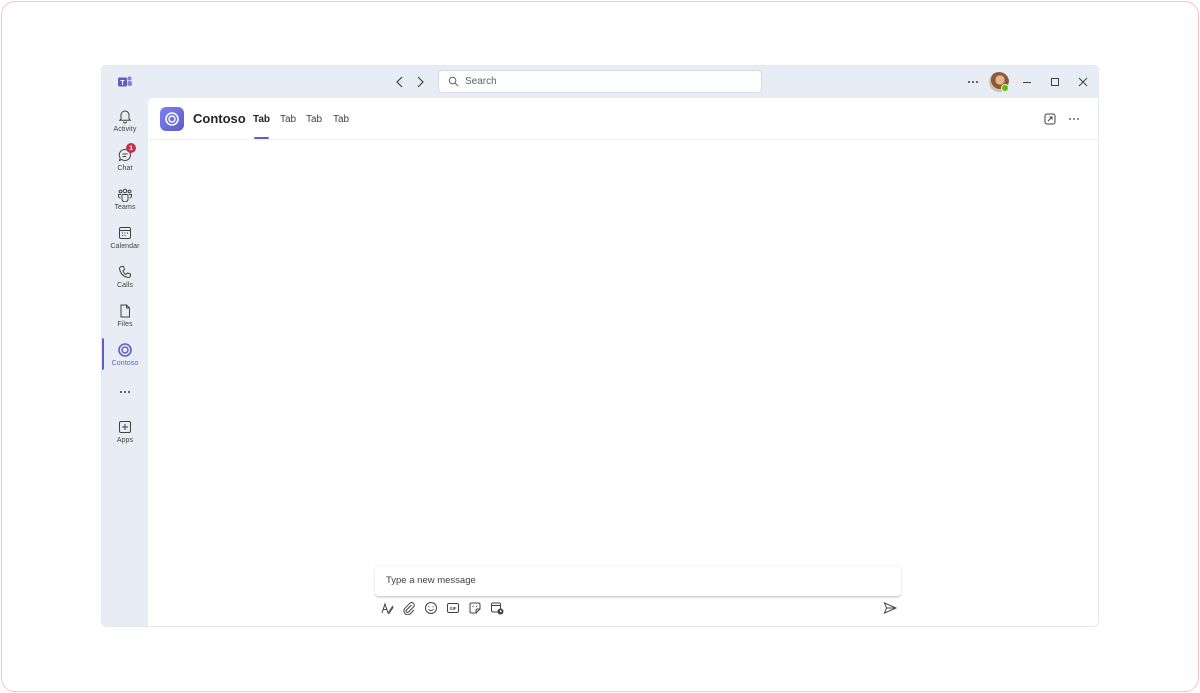  I want to click on bell-icon, so click(125, 117).